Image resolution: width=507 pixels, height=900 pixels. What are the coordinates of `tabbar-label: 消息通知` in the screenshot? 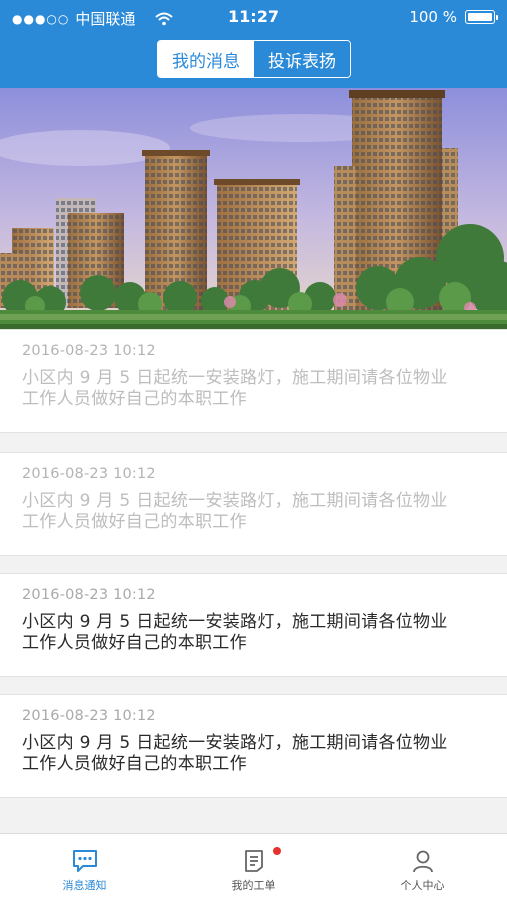 It's located at (84, 885).